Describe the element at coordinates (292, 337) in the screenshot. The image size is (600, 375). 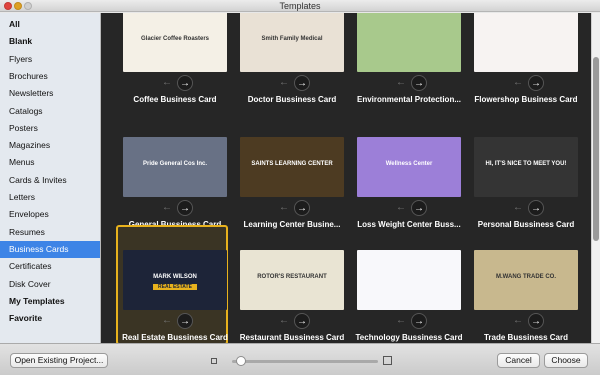
I see `template-label: Restaurant Bussiness Card` at that location.